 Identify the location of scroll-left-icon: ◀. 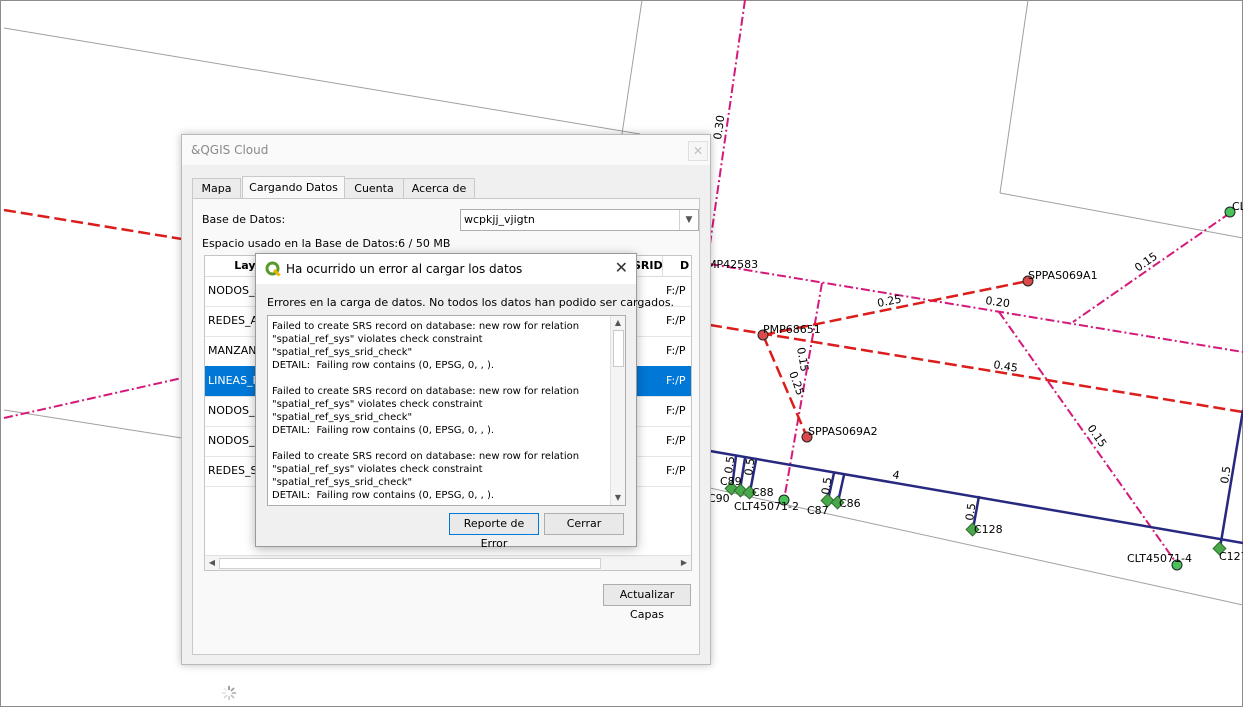
(212, 563).